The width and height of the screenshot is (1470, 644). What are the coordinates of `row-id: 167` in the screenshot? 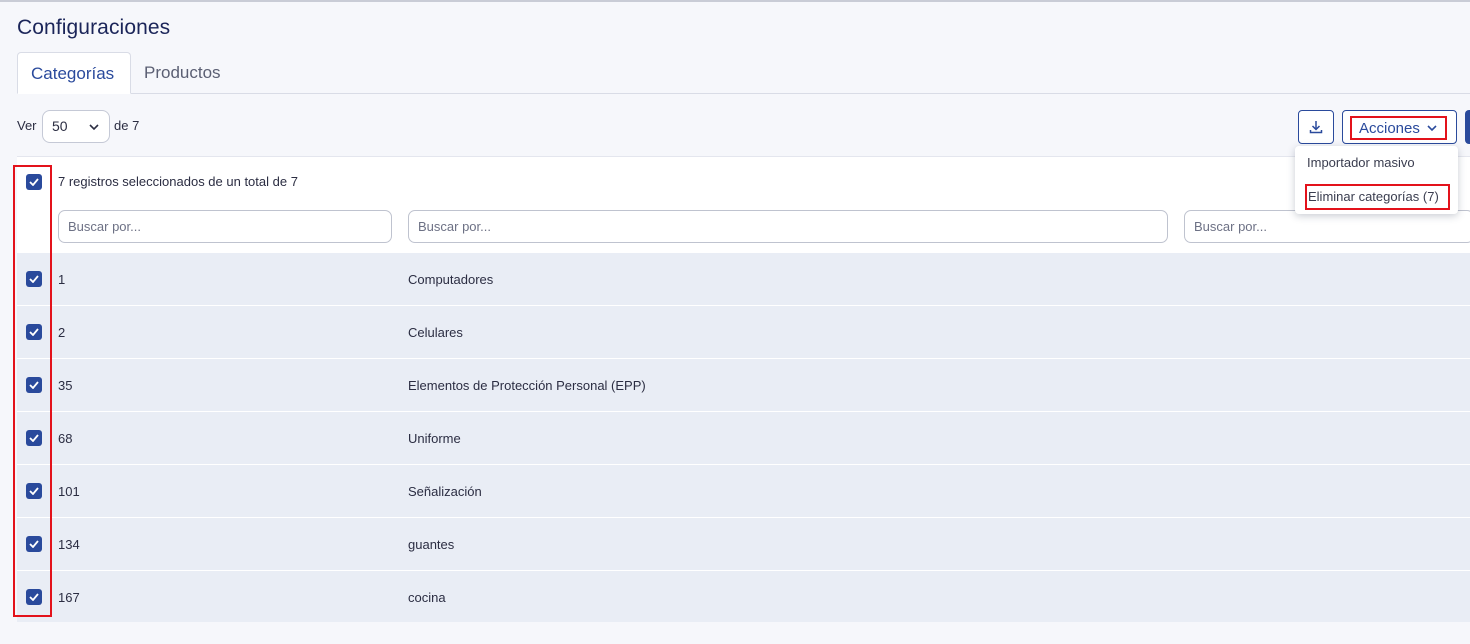 It's located at (69, 597).